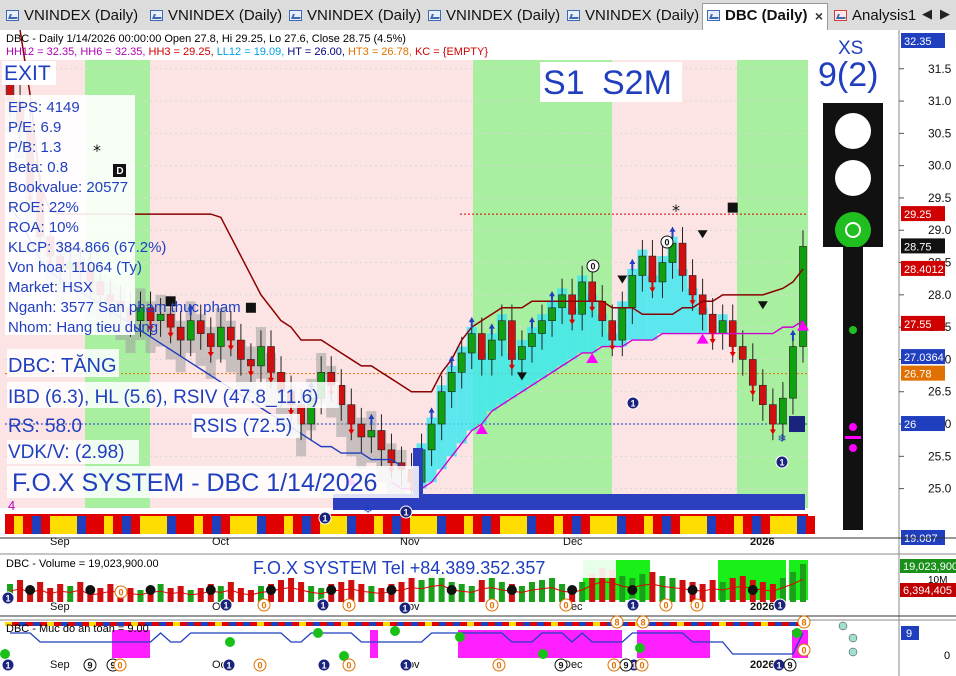 Image resolution: width=956 pixels, height=676 pixels. Describe the element at coordinates (778, 666) in the screenshot. I see `safety-marker-one-5-text: 1` at that location.